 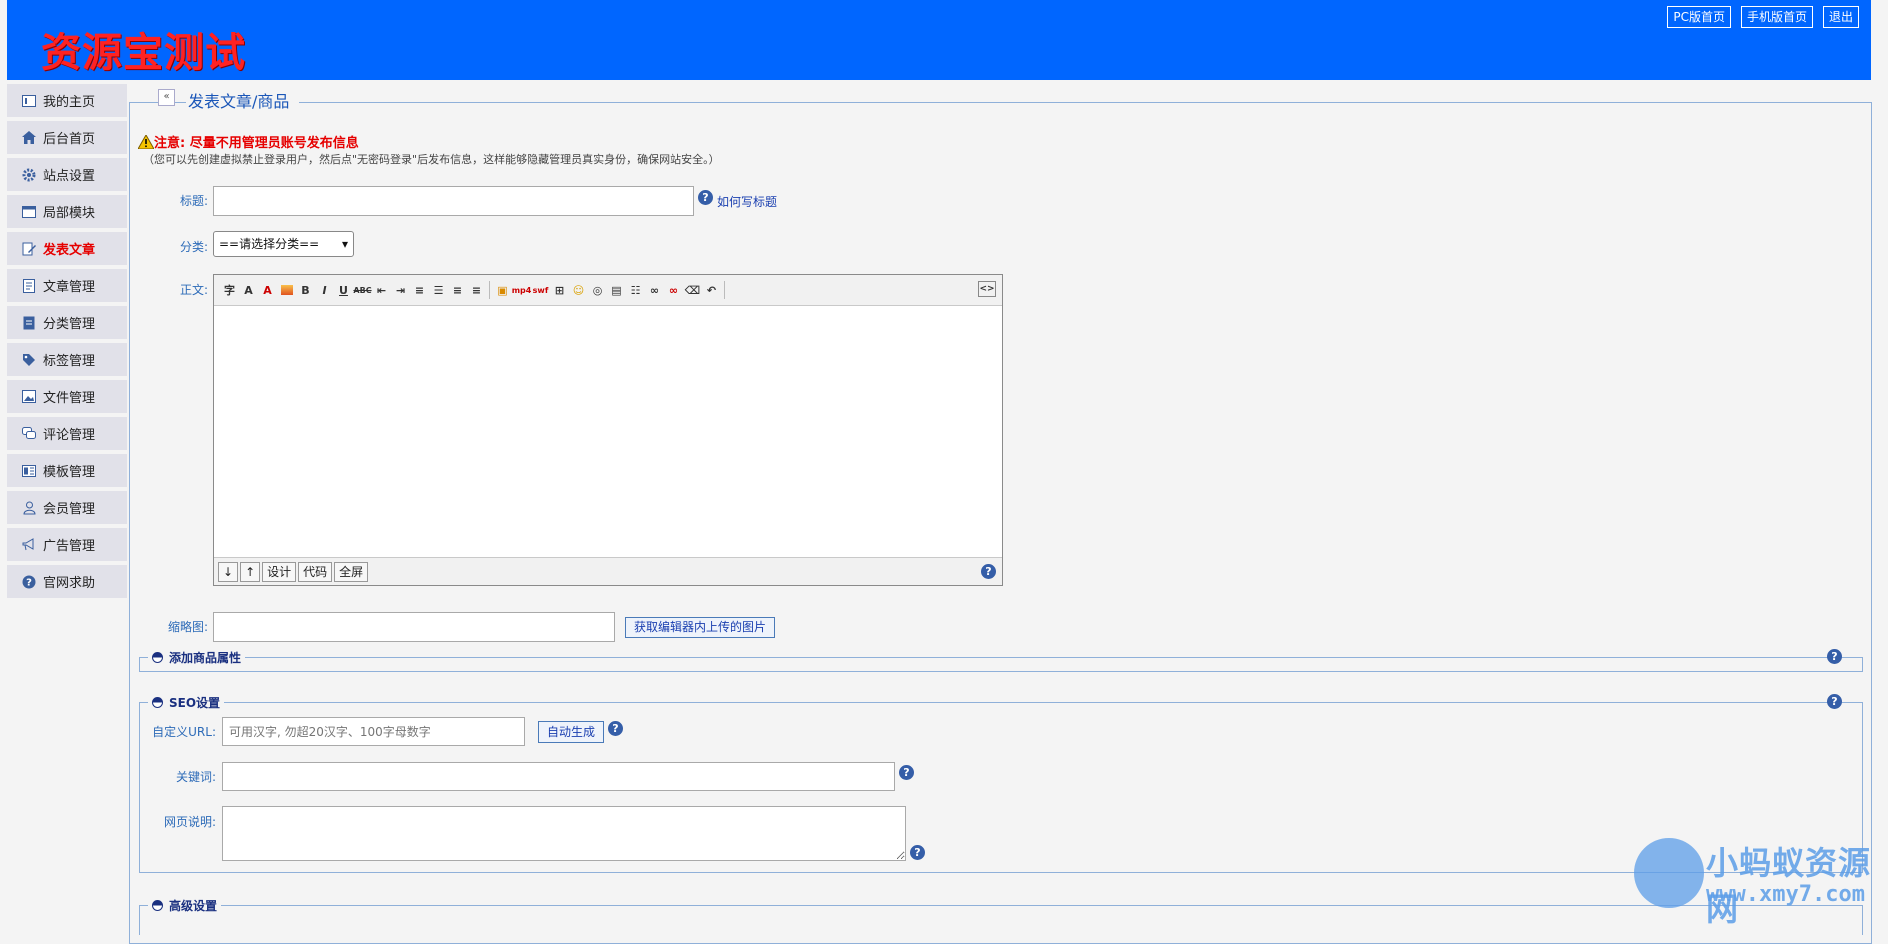 What do you see at coordinates (654, 290) in the screenshot?
I see `insert-link-icon: ∞` at bounding box center [654, 290].